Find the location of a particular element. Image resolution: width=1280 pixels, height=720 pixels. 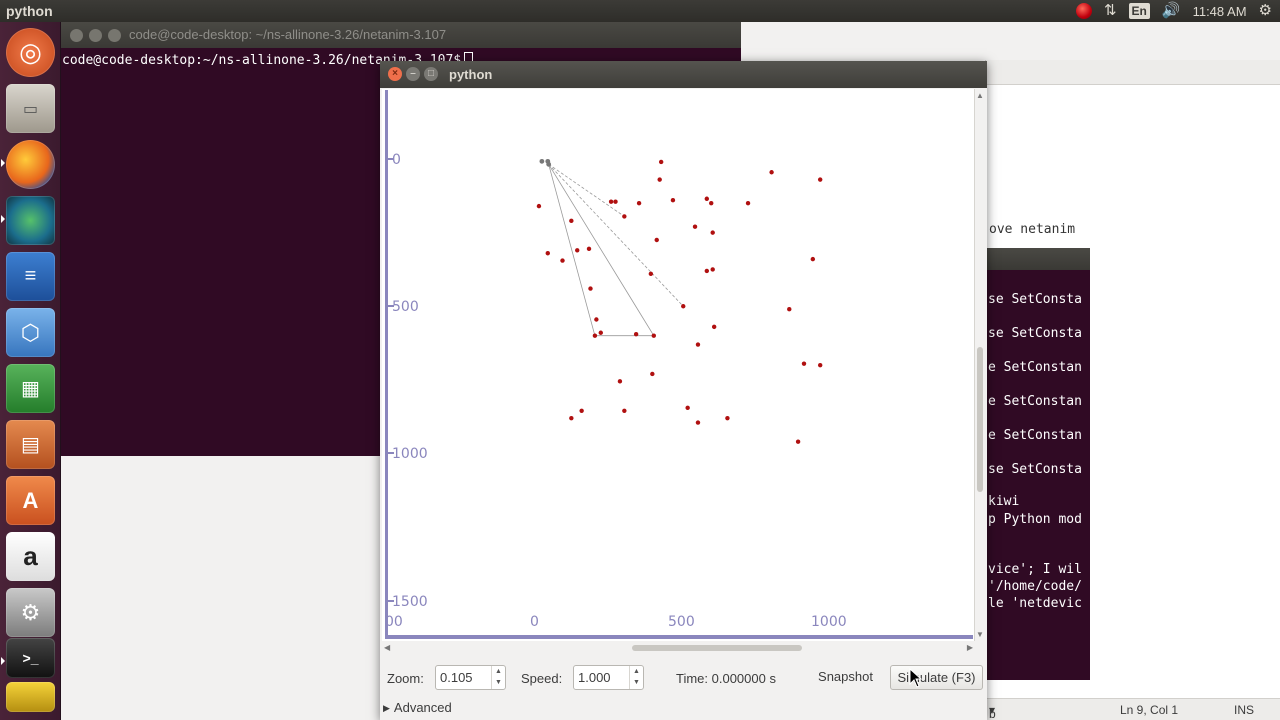

terminal-icon: >_ is located at coordinates (30, 658).